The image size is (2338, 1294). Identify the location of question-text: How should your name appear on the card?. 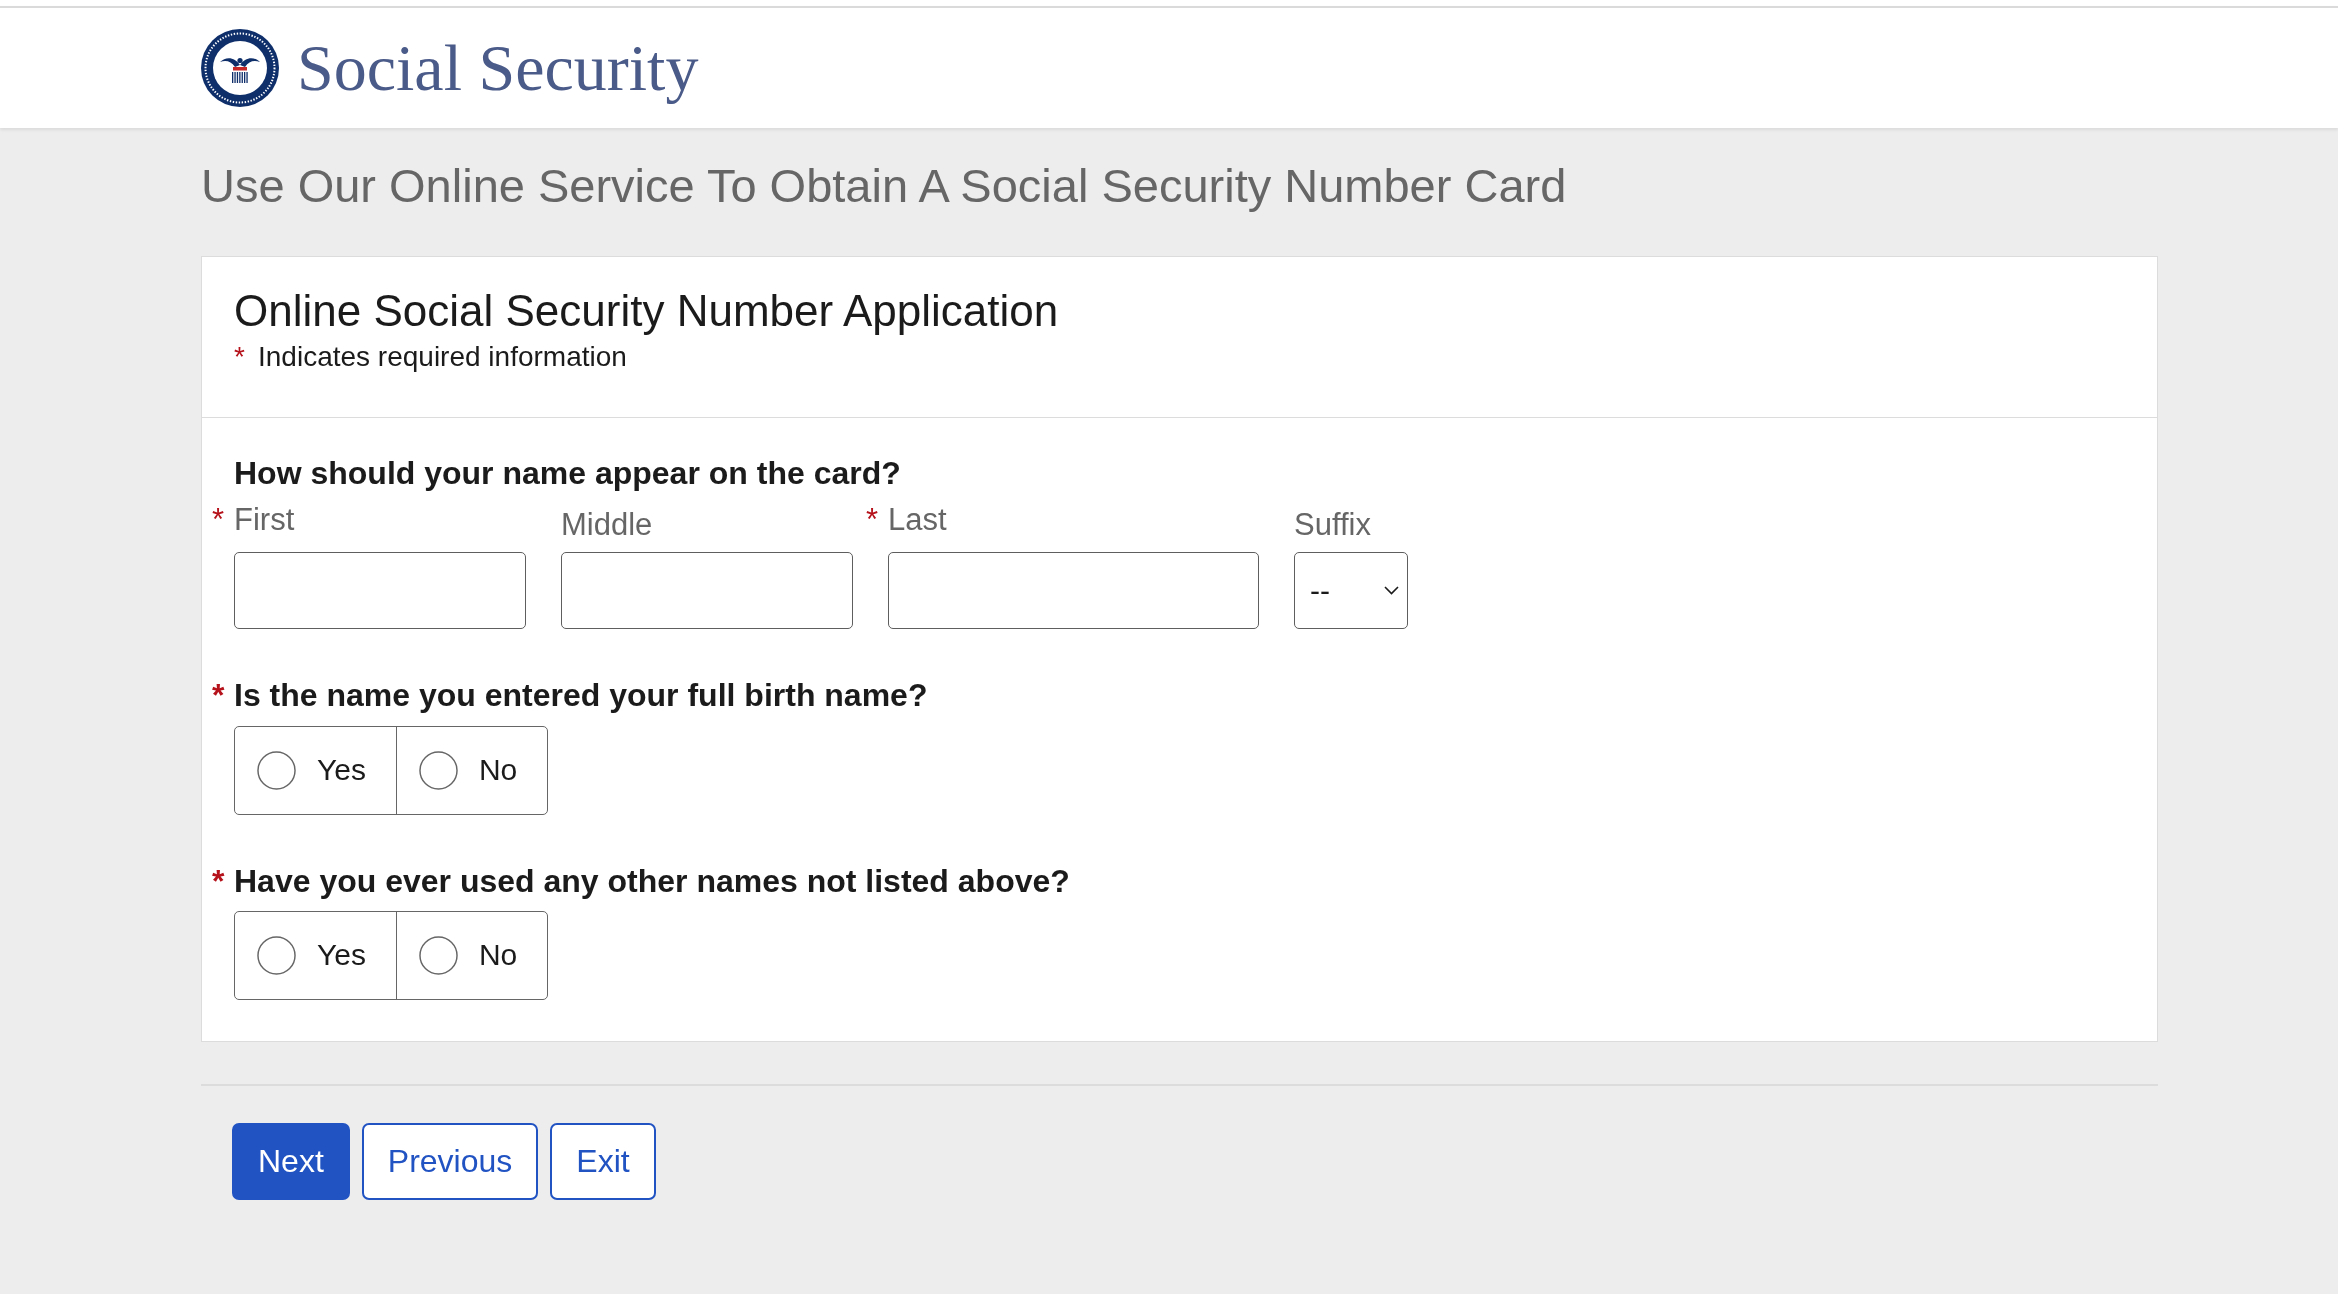
(567, 473).